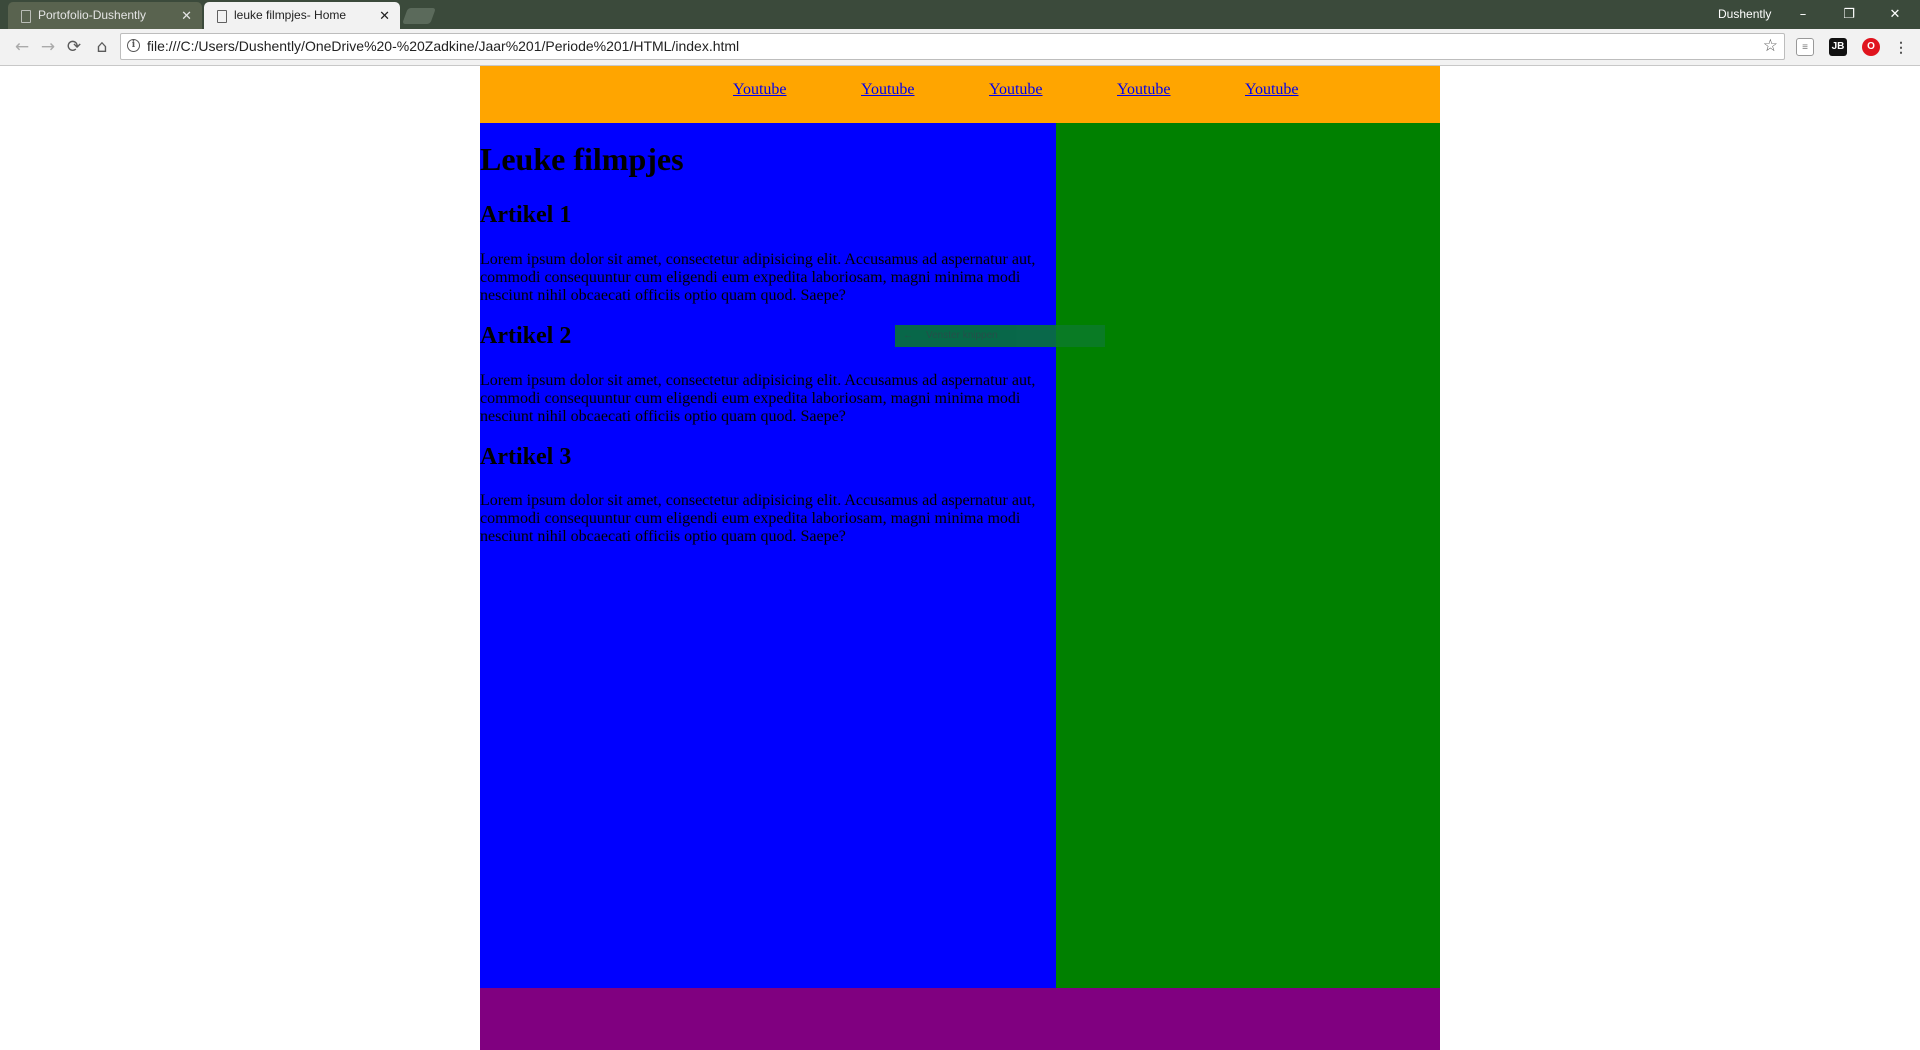 The height and width of the screenshot is (1050, 1920). What do you see at coordinates (74, 47) in the screenshot?
I see `reload-icon: ⟳` at bounding box center [74, 47].